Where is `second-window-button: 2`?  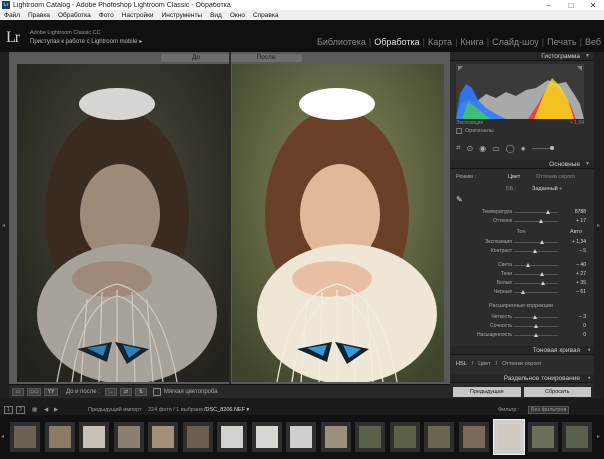 second-window-button: 2 is located at coordinates (21, 410).